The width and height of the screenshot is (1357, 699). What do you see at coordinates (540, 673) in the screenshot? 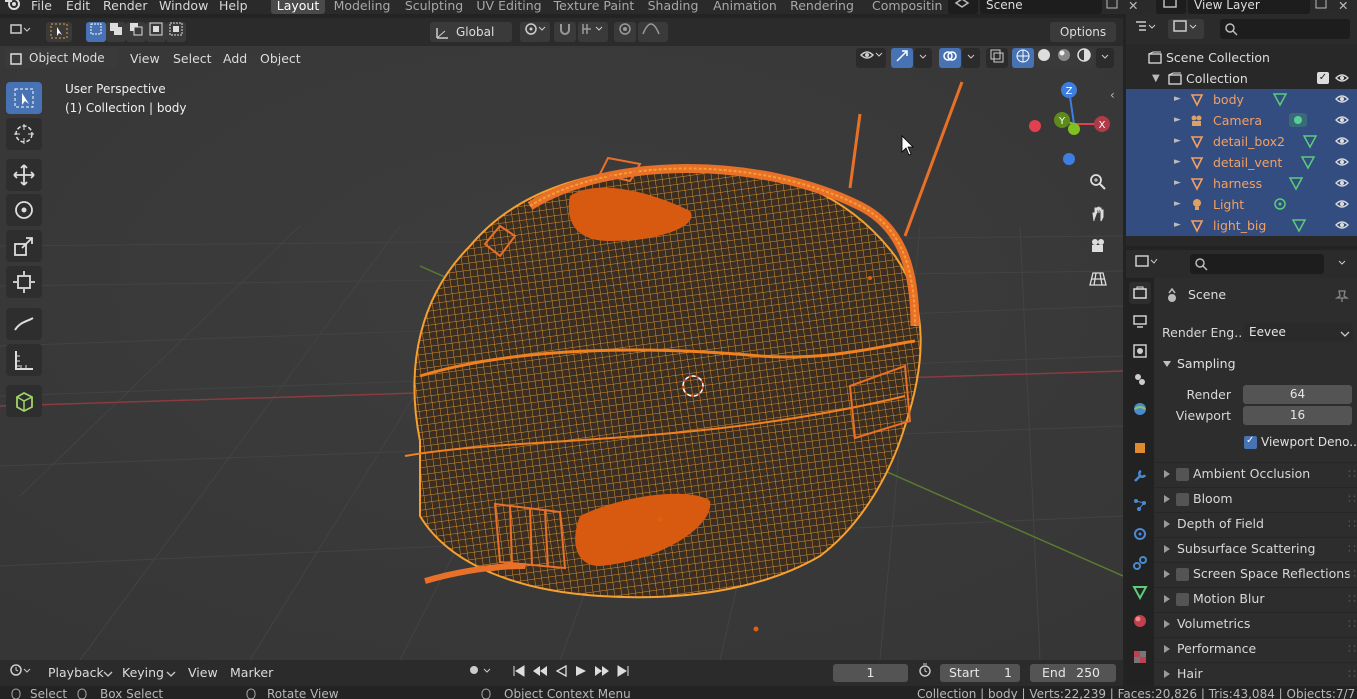
I see `jump-keyframe-back-icon` at bounding box center [540, 673].